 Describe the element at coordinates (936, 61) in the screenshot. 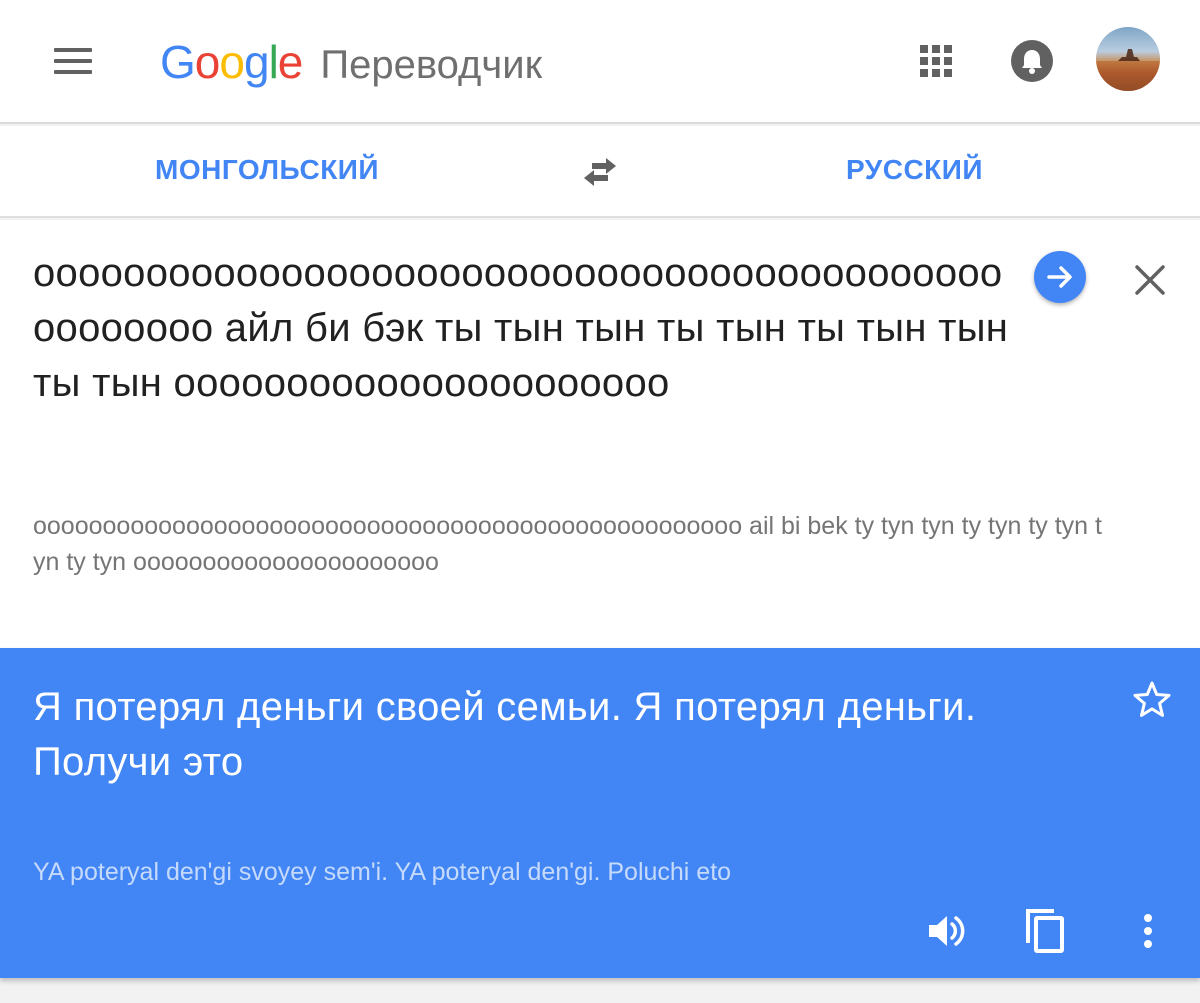

I see `apps-grid-icon` at that location.